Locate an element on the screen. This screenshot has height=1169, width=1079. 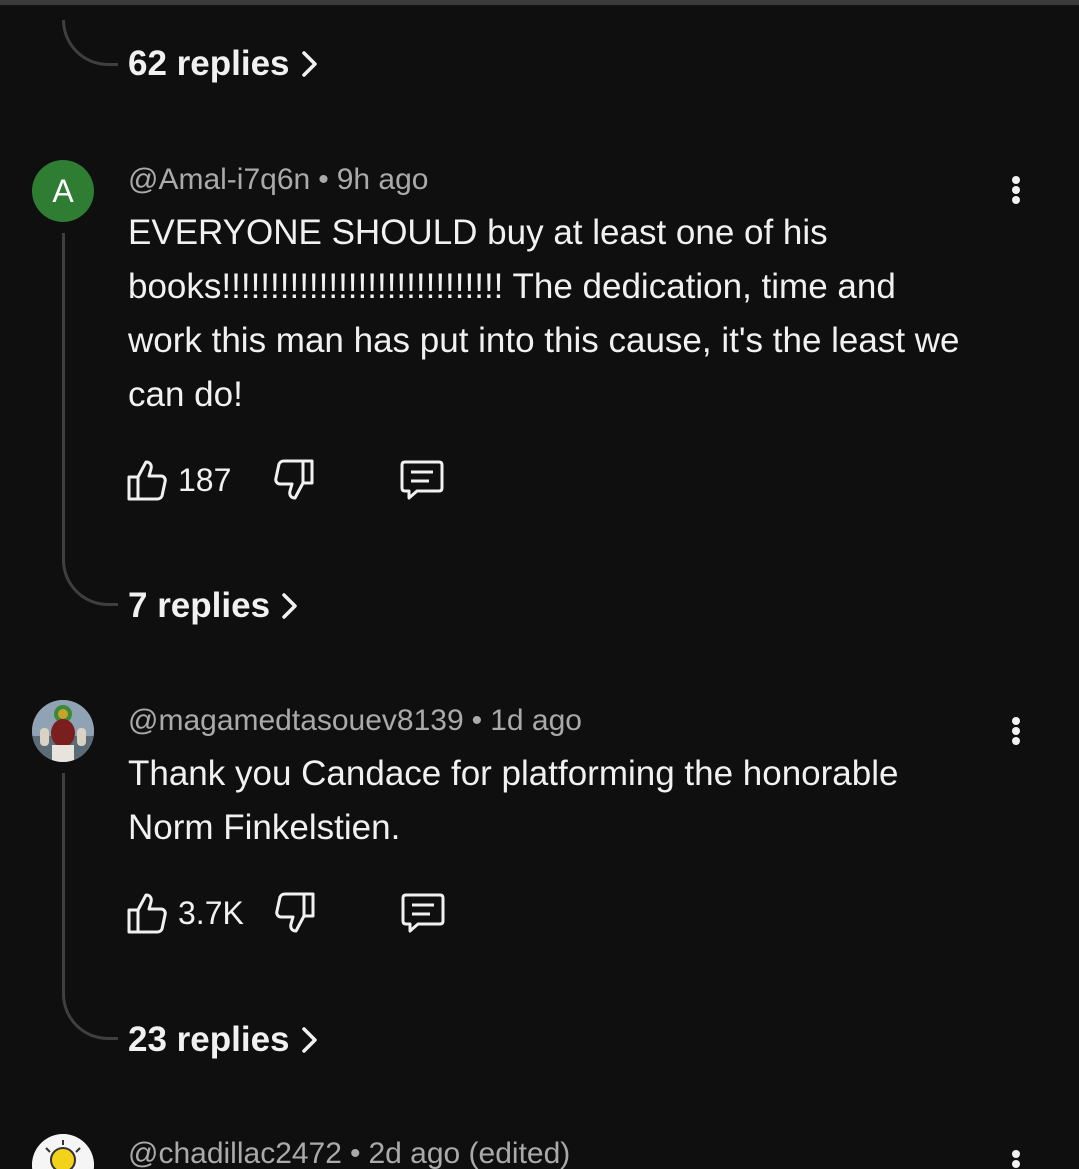
avatar-letter: A is located at coordinates (63, 190).